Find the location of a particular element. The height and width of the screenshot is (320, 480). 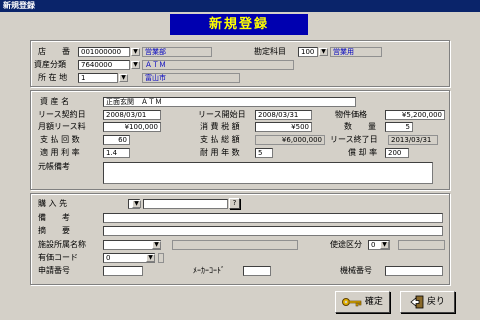

quantity-field: 5 is located at coordinates (399, 127).